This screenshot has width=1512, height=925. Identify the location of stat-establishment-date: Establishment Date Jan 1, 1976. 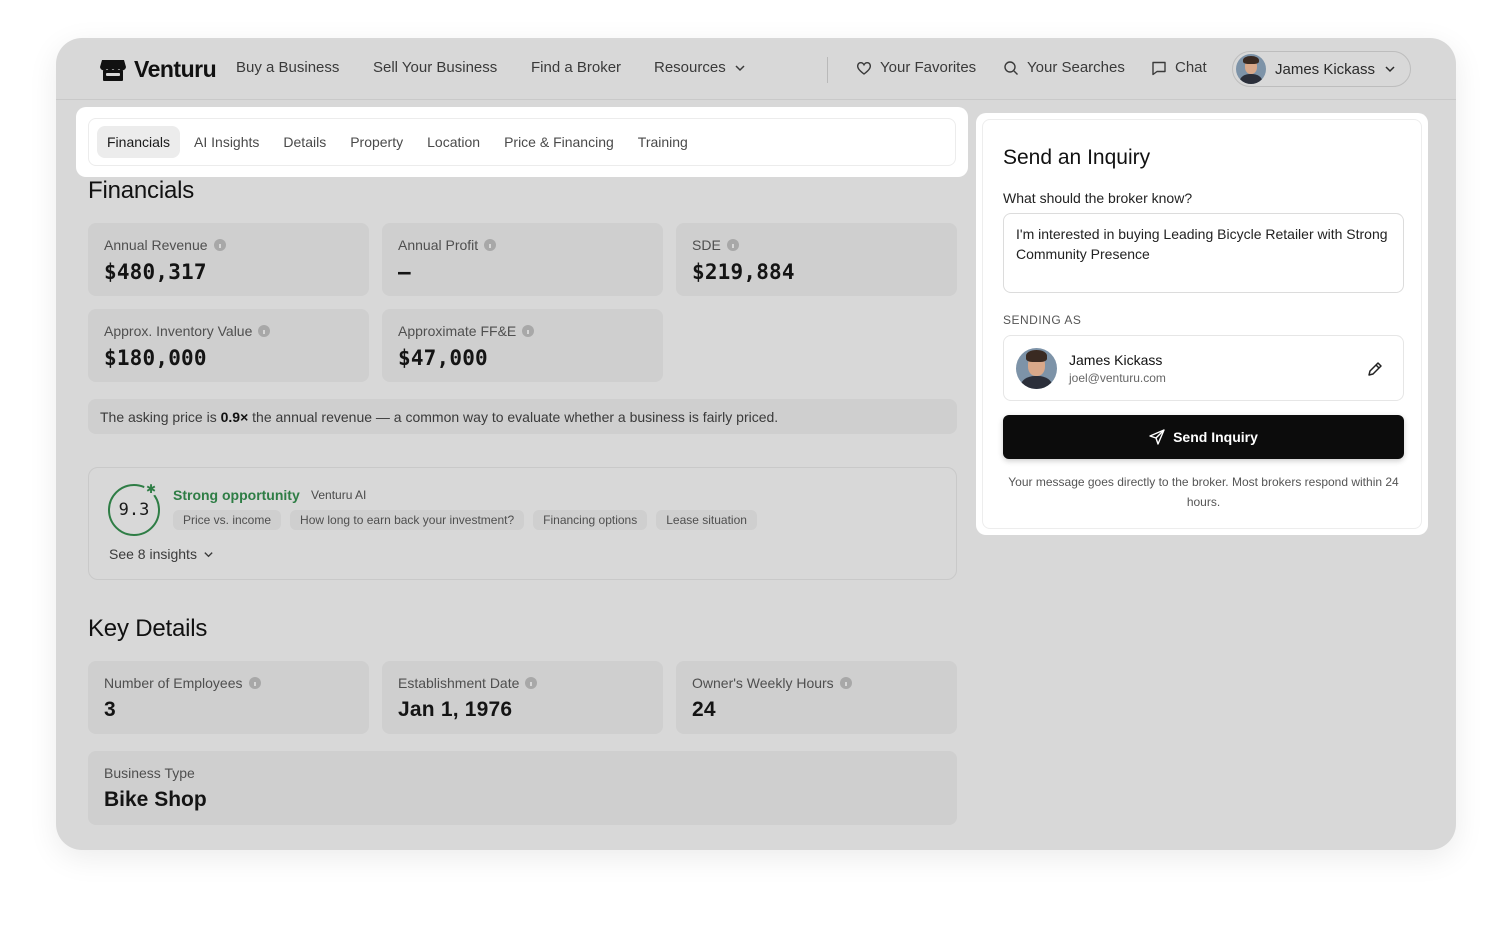
(522, 697).